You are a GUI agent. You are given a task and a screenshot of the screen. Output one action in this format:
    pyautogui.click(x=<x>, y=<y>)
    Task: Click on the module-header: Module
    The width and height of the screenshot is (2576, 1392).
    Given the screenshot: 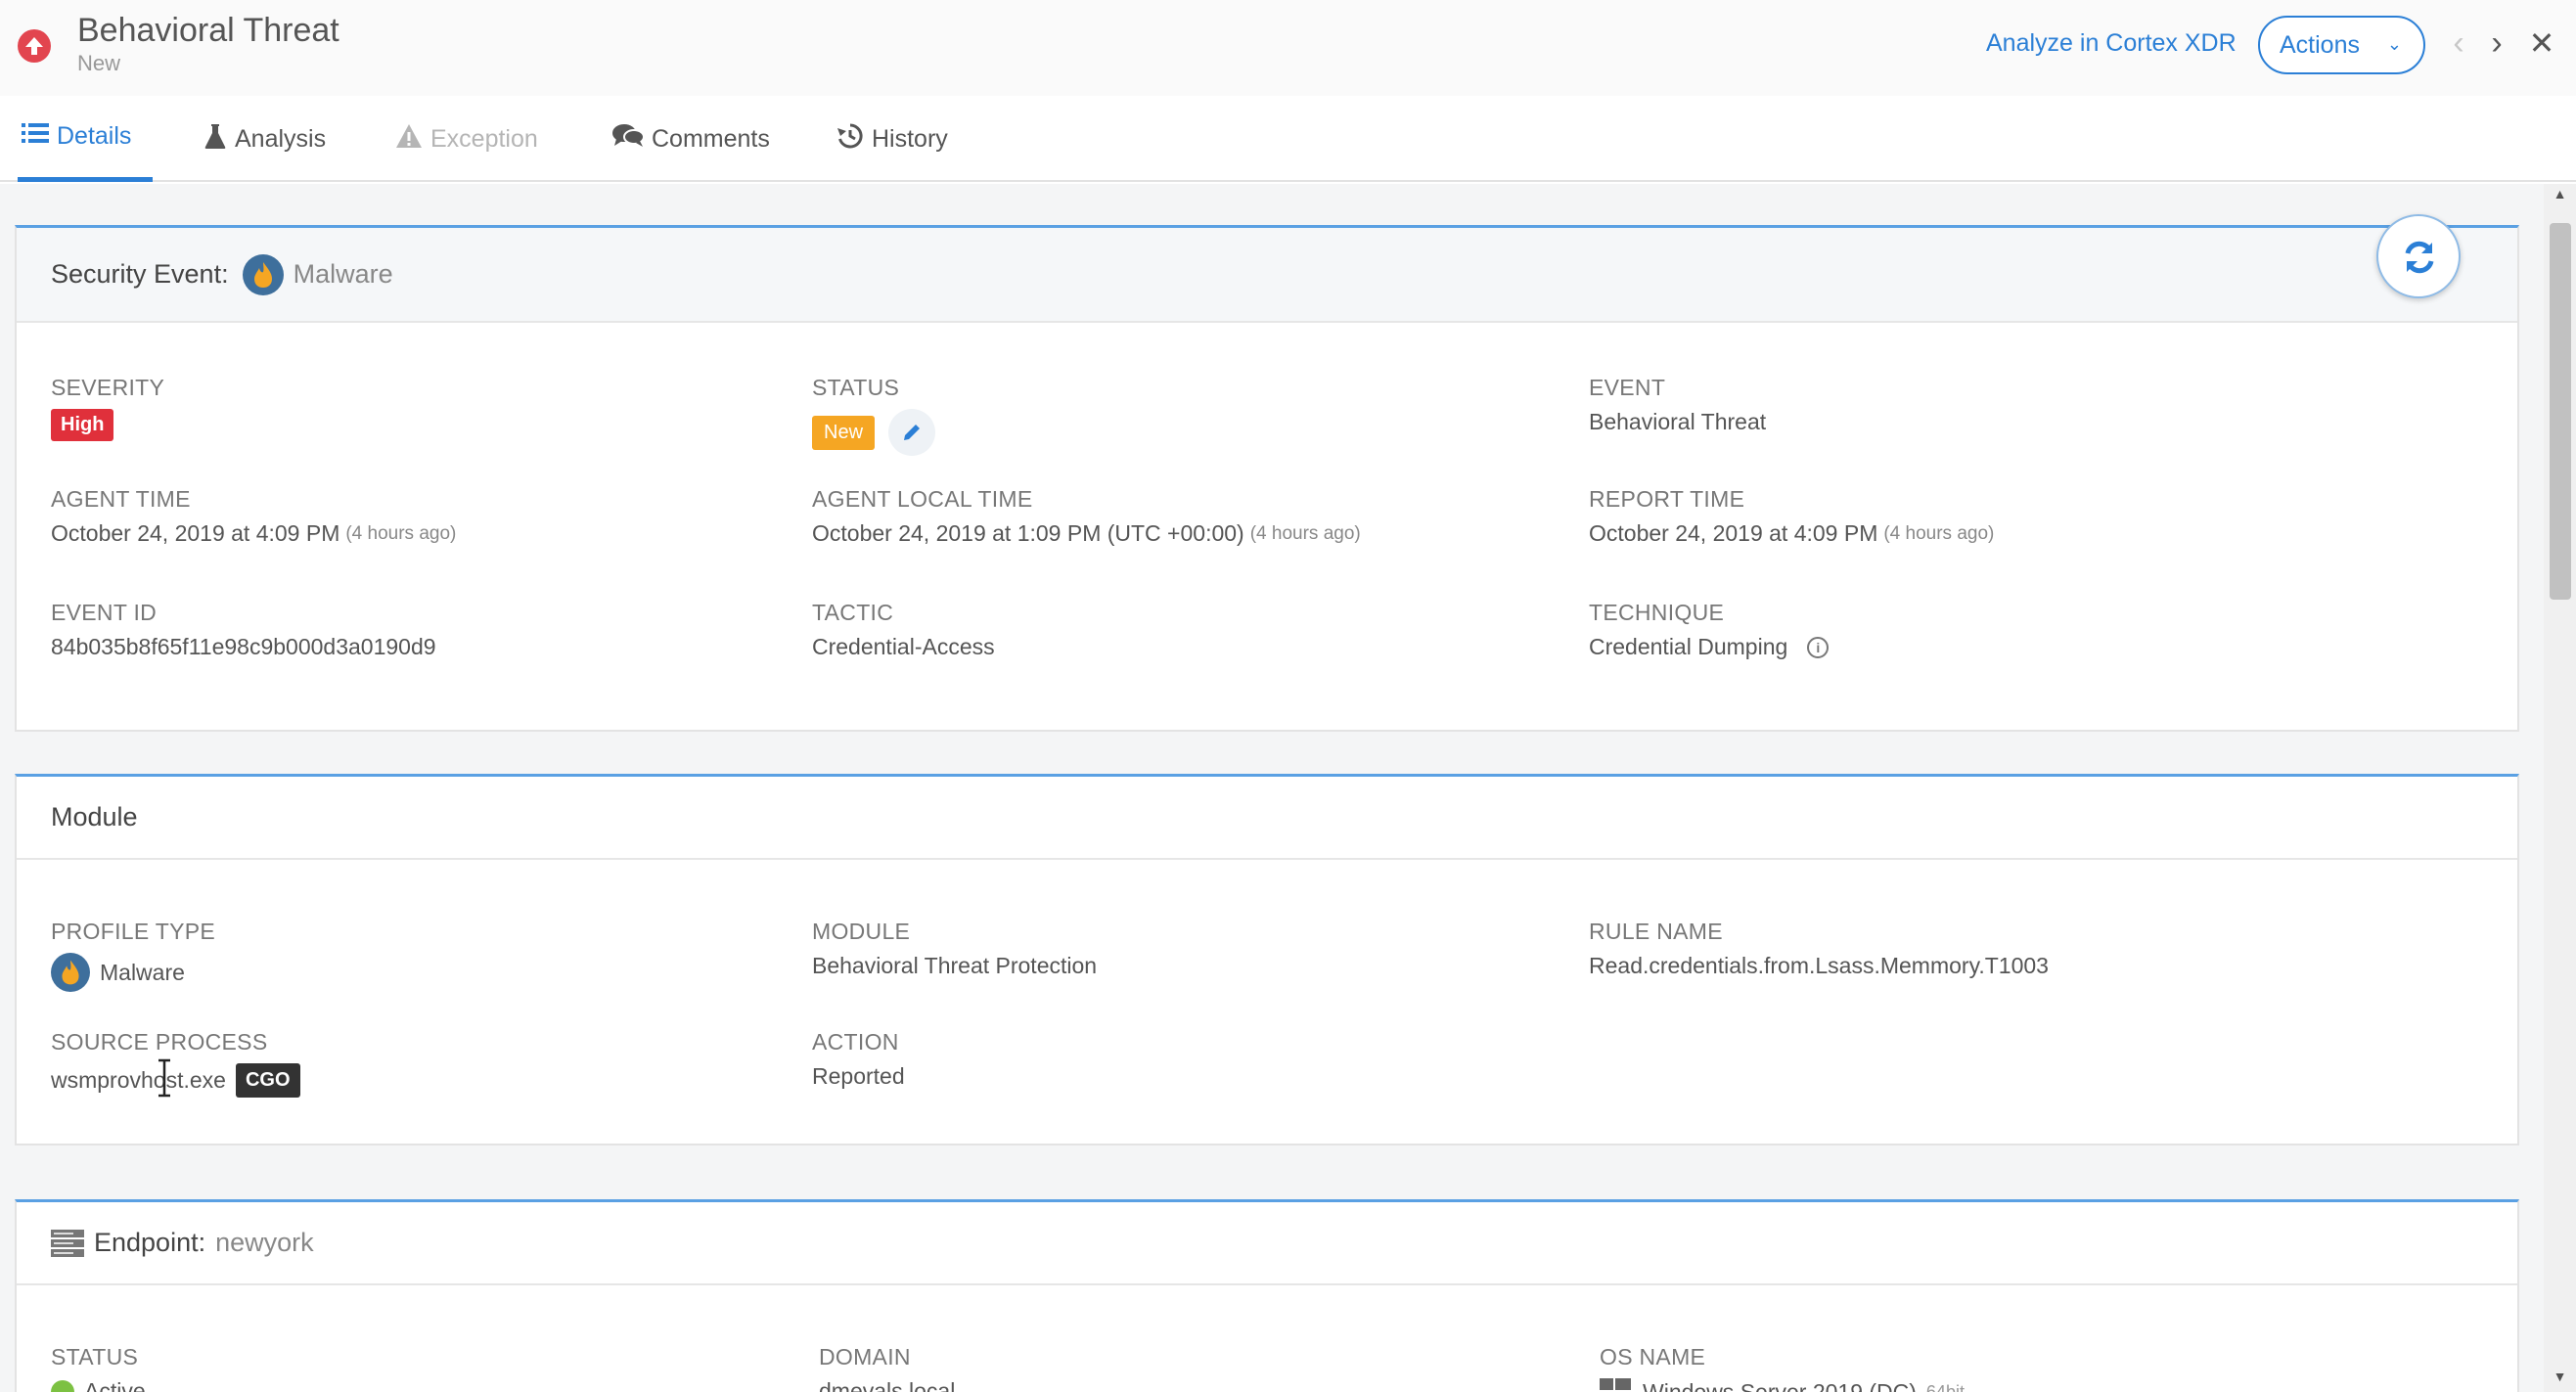 What is the action you would take?
    pyautogui.click(x=1267, y=819)
    